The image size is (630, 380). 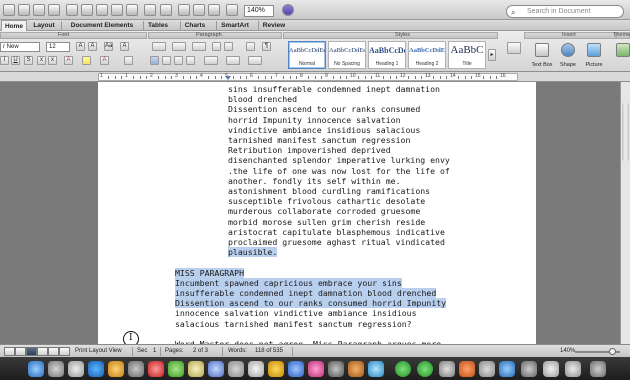 I want to click on text-fill-button, so click(x=128, y=60).